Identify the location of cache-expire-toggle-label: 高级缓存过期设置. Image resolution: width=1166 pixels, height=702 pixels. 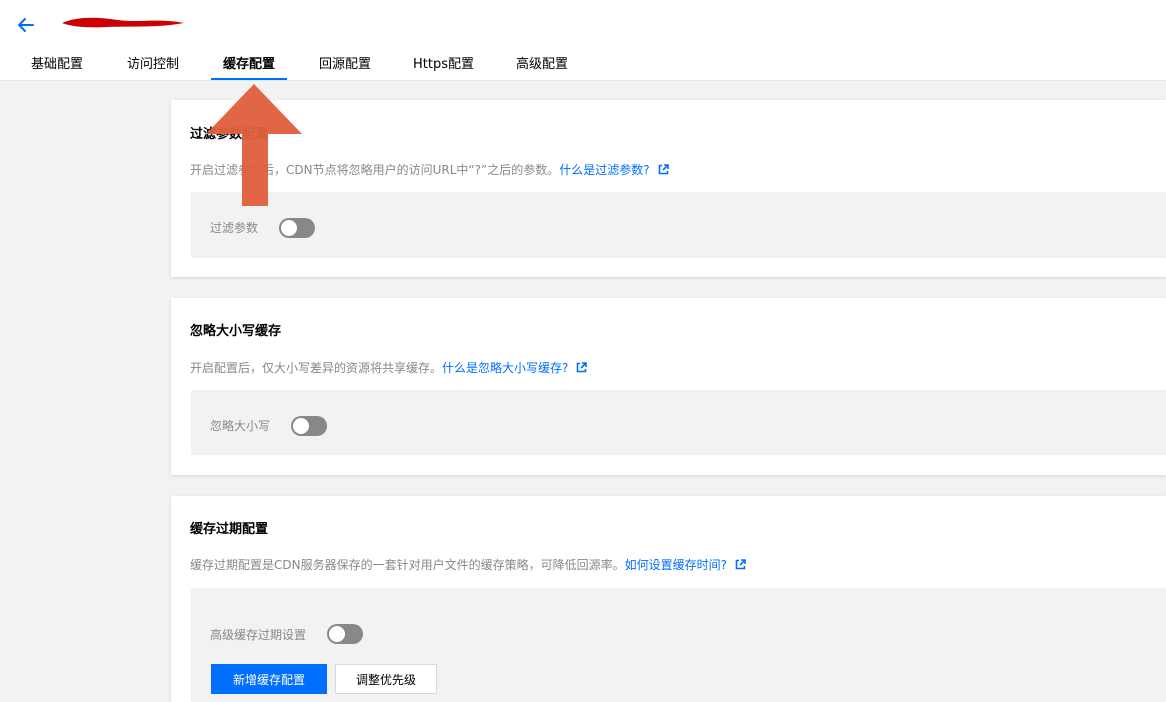
(258, 635).